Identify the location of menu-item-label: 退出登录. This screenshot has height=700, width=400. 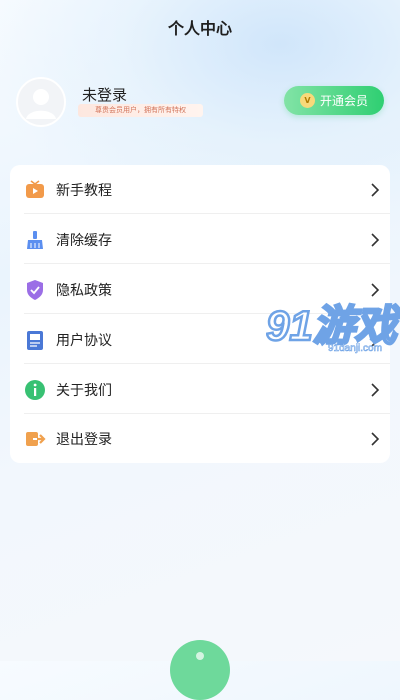
(84, 439).